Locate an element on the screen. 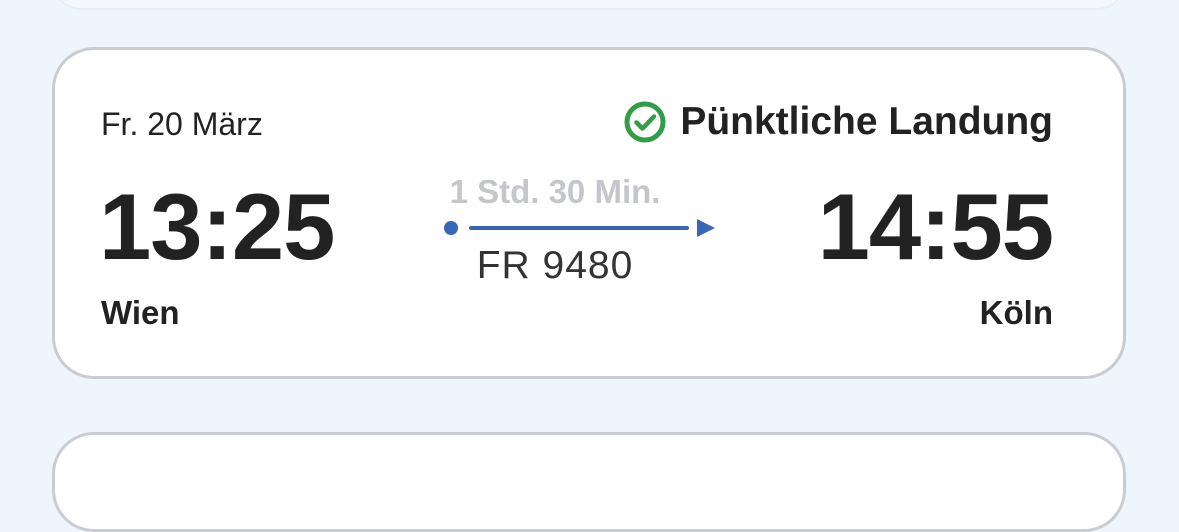 The image size is (1179, 532). flight-date: Fr. 20 März is located at coordinates (182, 124).